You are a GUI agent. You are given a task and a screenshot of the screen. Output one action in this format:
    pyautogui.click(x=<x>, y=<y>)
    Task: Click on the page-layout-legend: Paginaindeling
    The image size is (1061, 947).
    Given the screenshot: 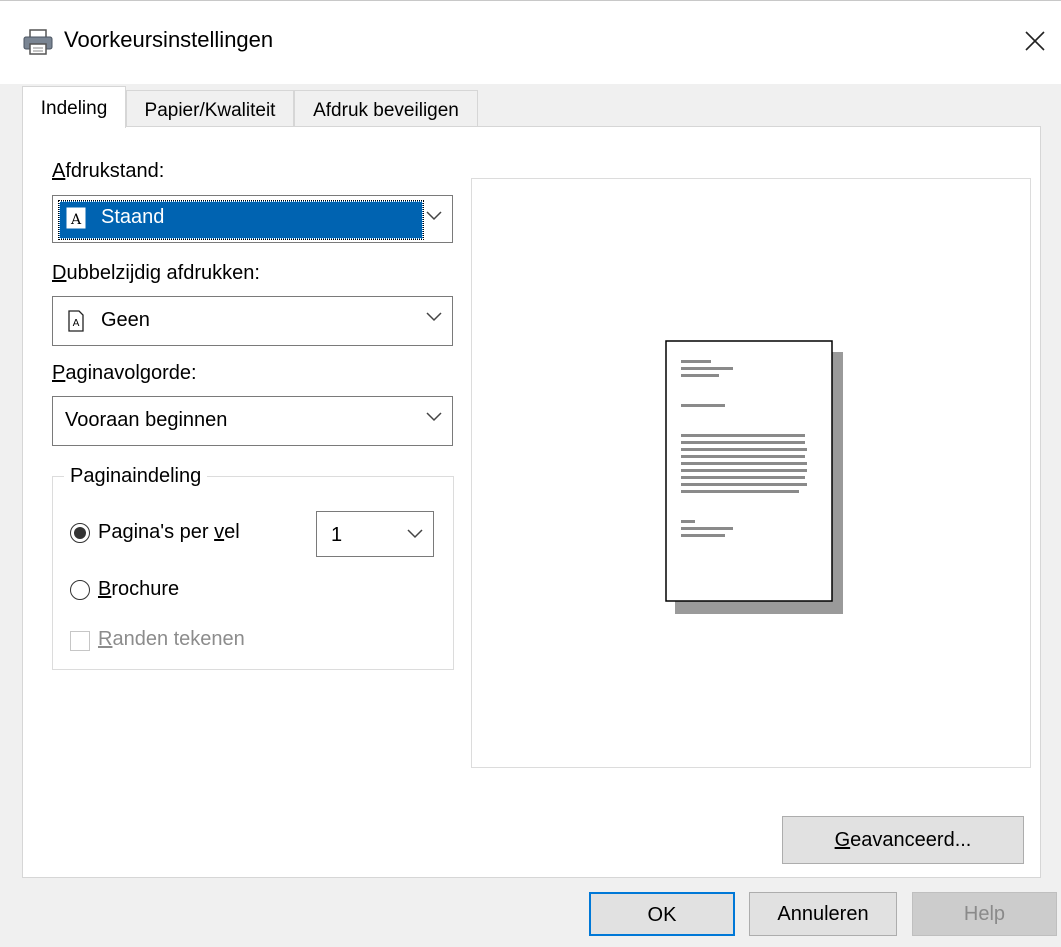 What is the action you would take?
    pyautogui.click(x=136, y=476)
    